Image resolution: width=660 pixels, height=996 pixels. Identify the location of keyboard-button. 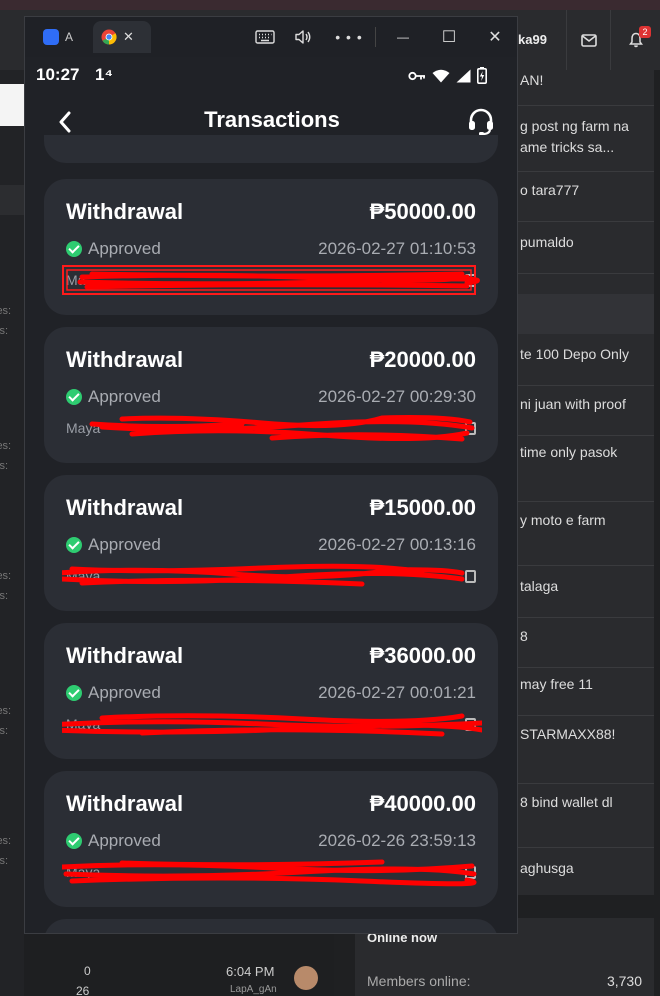
(265, 37).